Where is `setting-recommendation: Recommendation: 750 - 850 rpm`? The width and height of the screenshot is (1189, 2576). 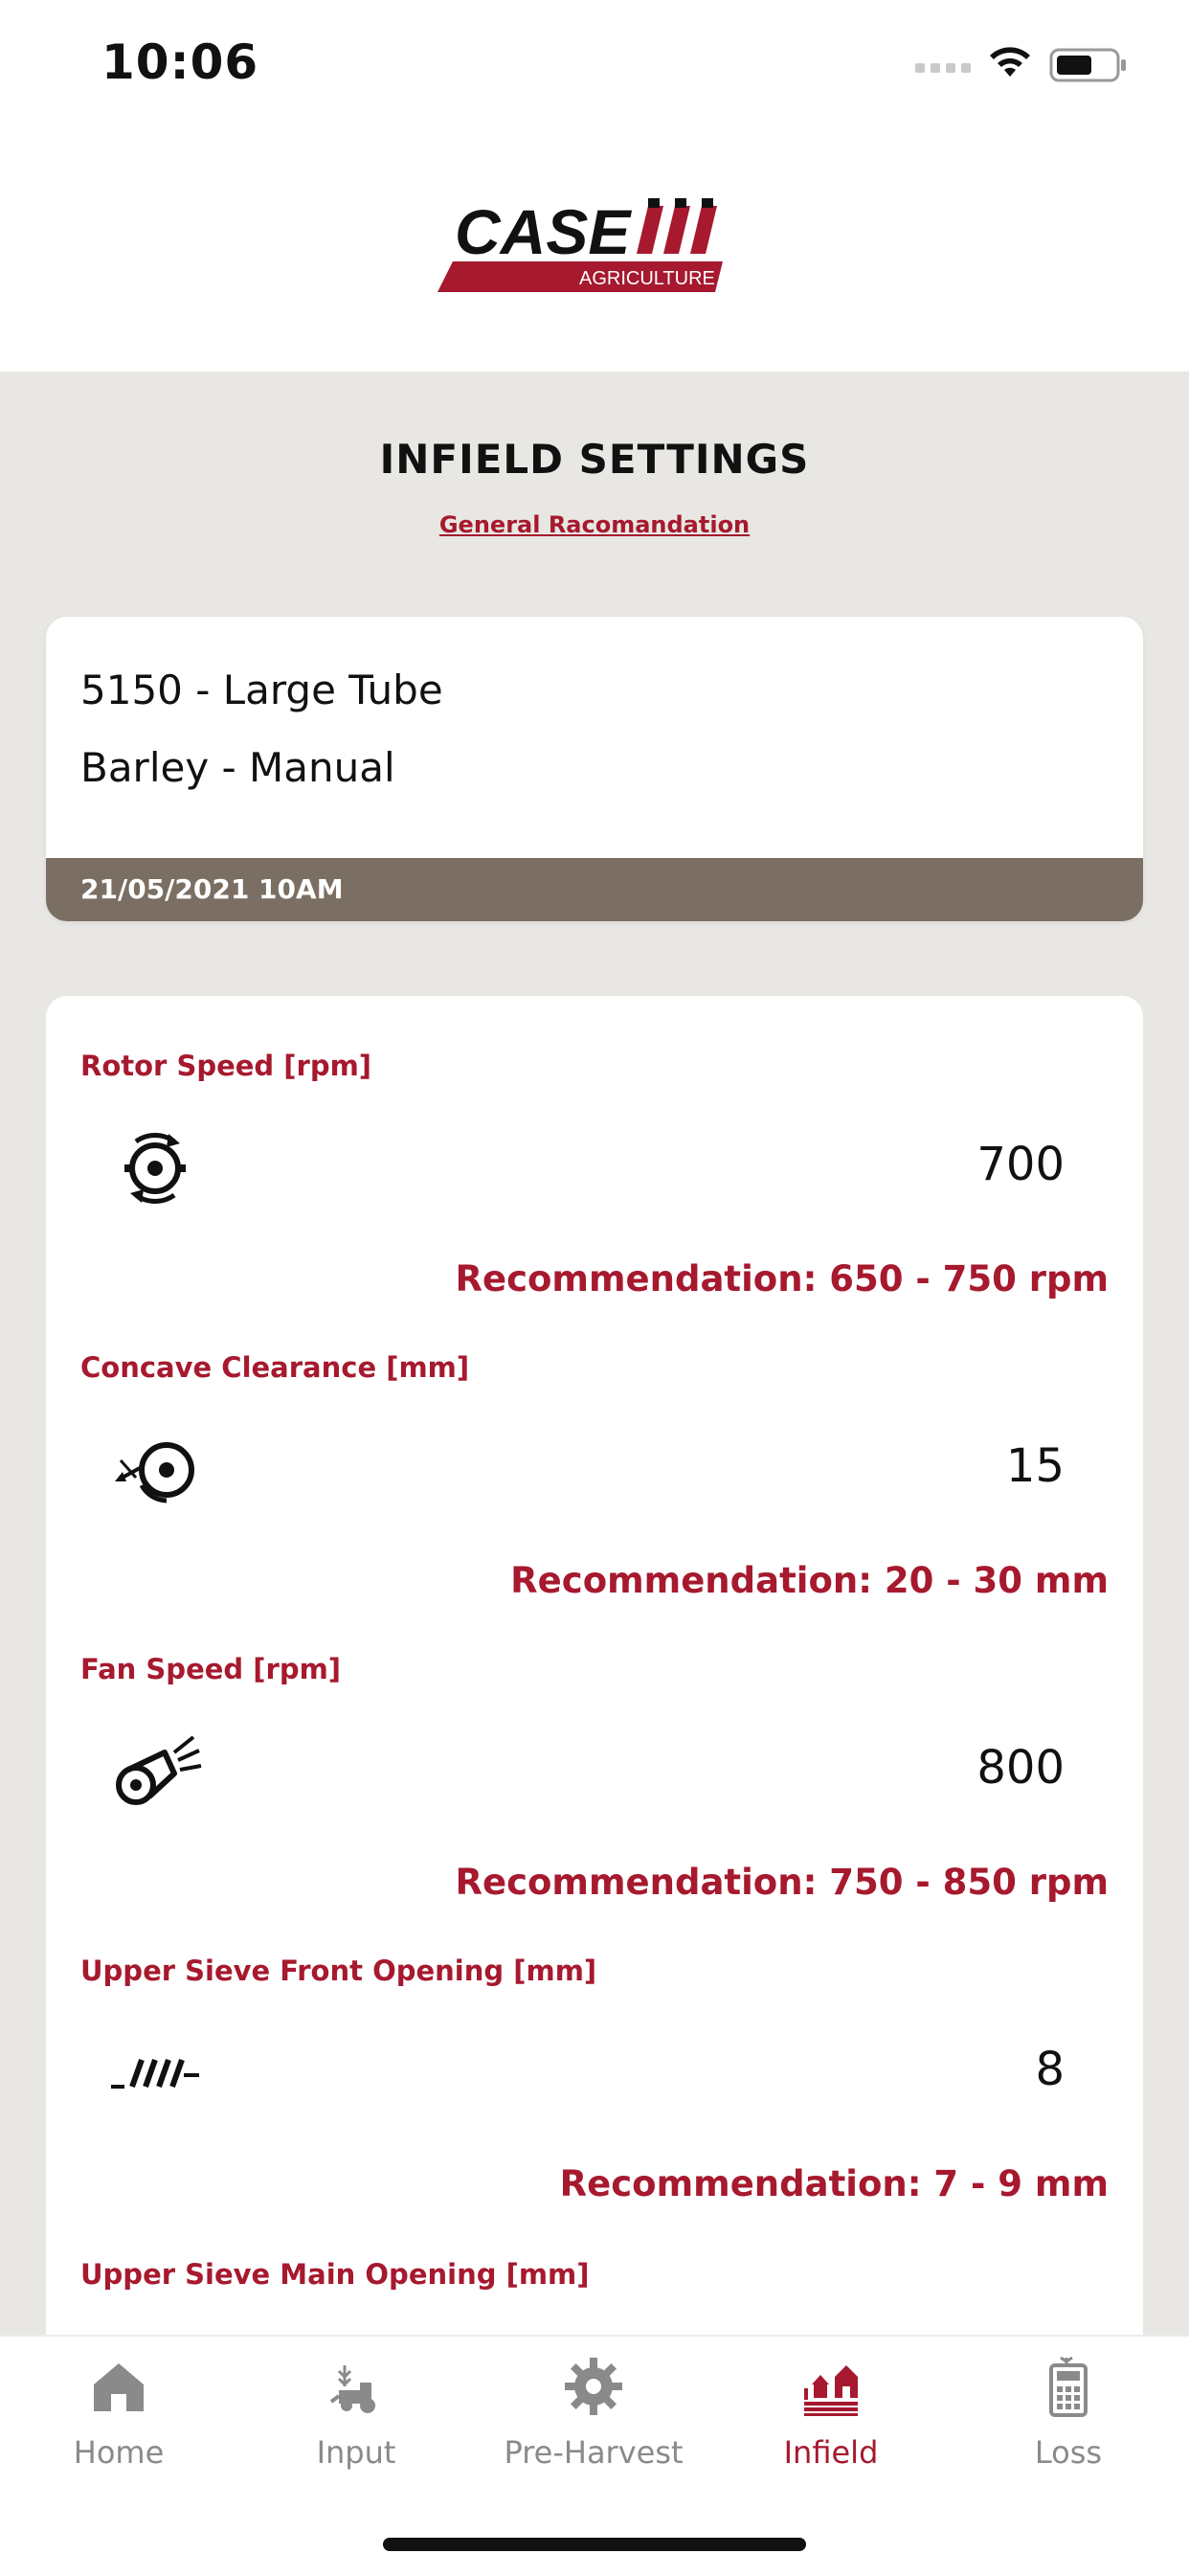
setting-recommendation: Recommendation: 750 - 850 rpm is located at coordinates (782, 1882).